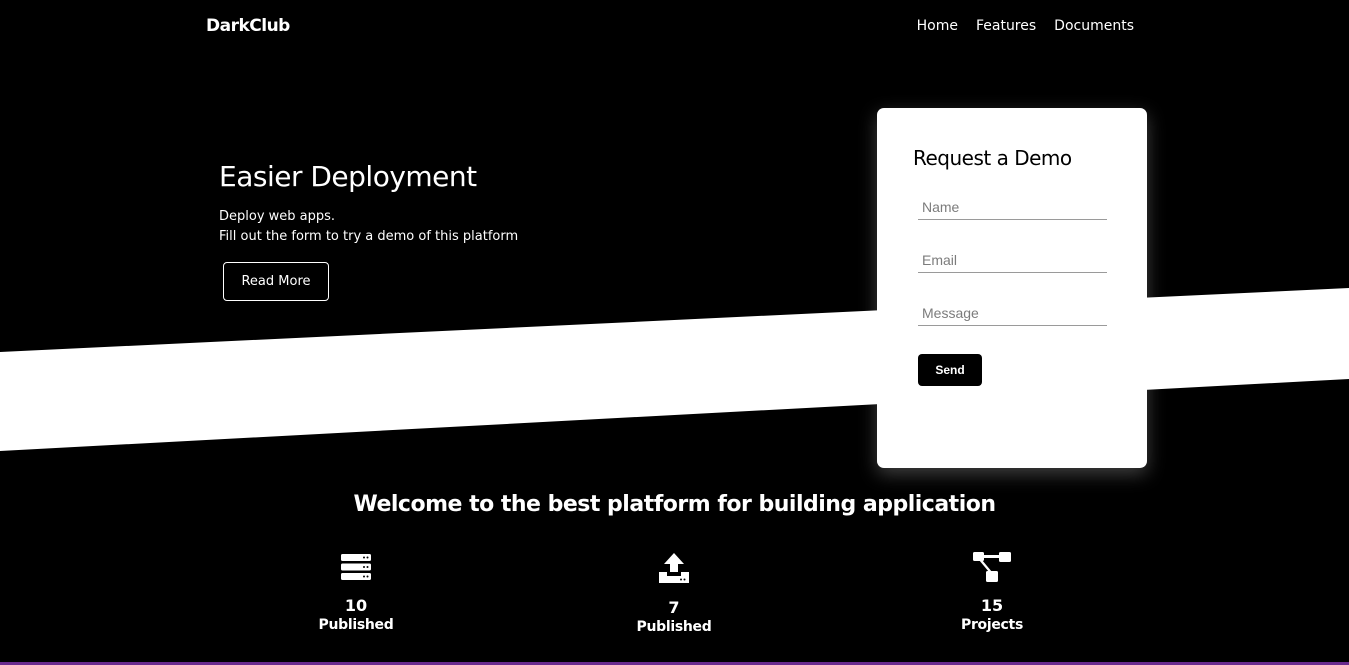 Image resolution: width=1349 pixels, height=665 pixels. I want to click on nav-link-home: Home, so click(937, 26).